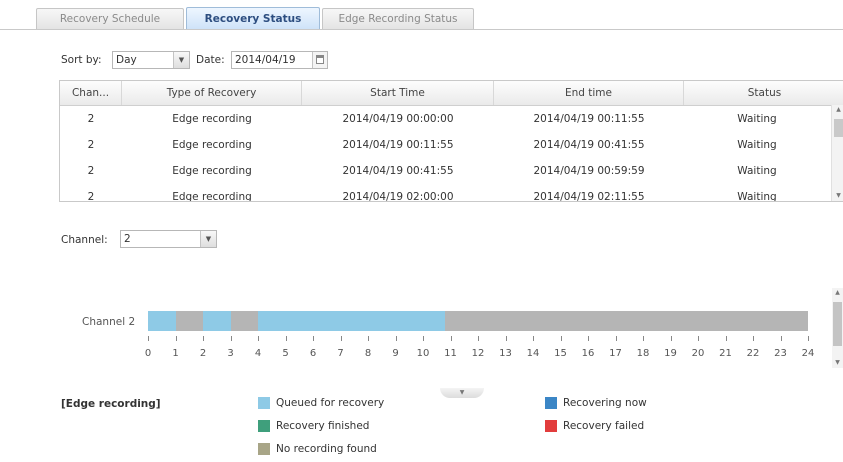 The width and height of the screenshot is (843, 462). What do you see at coordinates (398, 18) in the screenshot?
I see `tab-edge-recording-status: Edge Recording Status` at bounding box center [398, 18].